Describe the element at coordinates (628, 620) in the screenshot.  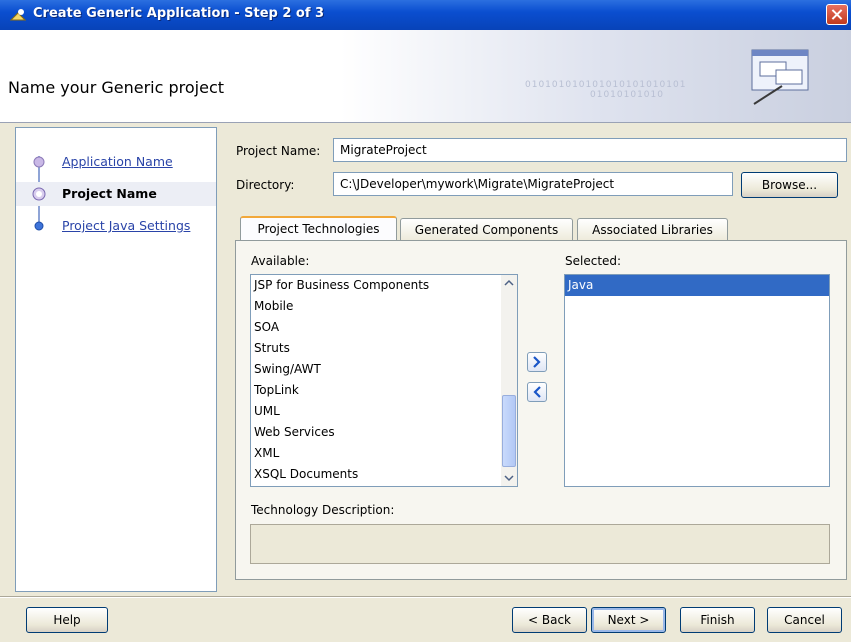
I see `next-button: Next >` at that location.